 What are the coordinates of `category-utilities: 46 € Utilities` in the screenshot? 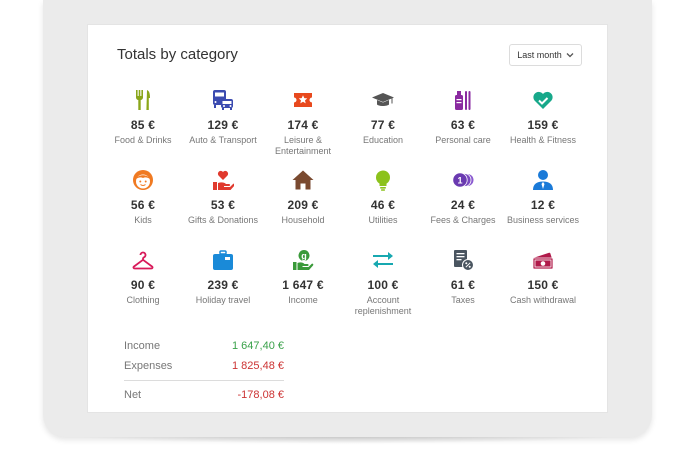 It's located at (383, 208).